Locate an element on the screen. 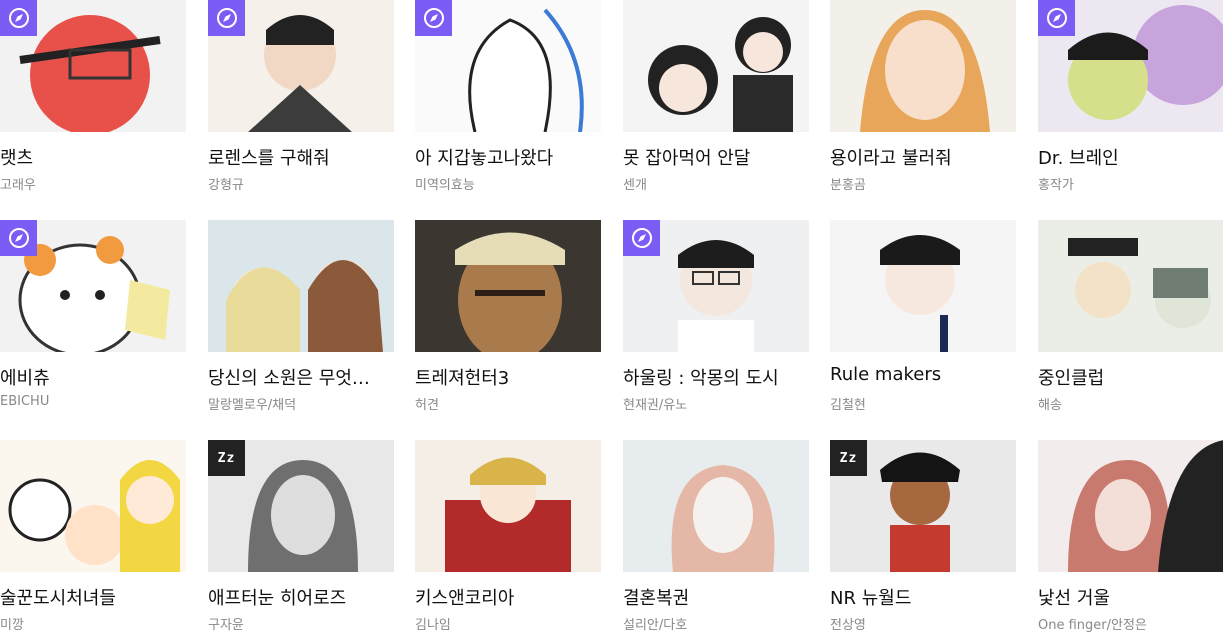 Image resolution: width=1223 pixels, height=640 pixels. webtoon-author: 허견 is located at coordinates (427, 405).